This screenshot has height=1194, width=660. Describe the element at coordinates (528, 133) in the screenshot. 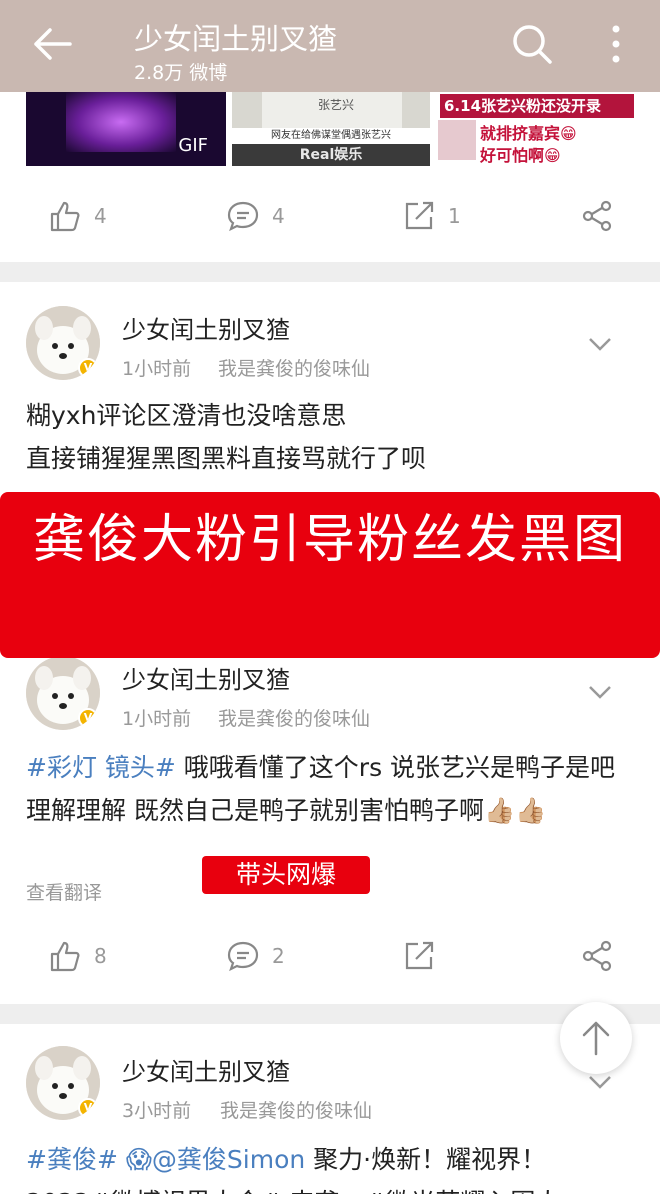

I see `image-text-line: 就排挤嘉宾😁` at that location.